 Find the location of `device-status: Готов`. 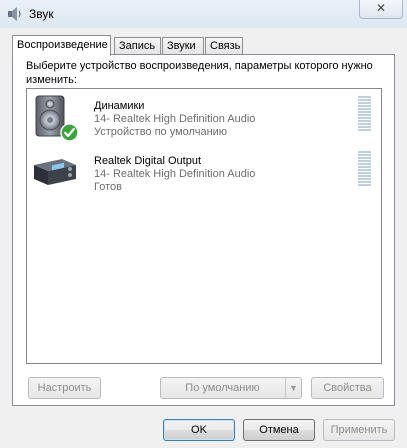

device-status: Готов is located at coordinates (108, 187).